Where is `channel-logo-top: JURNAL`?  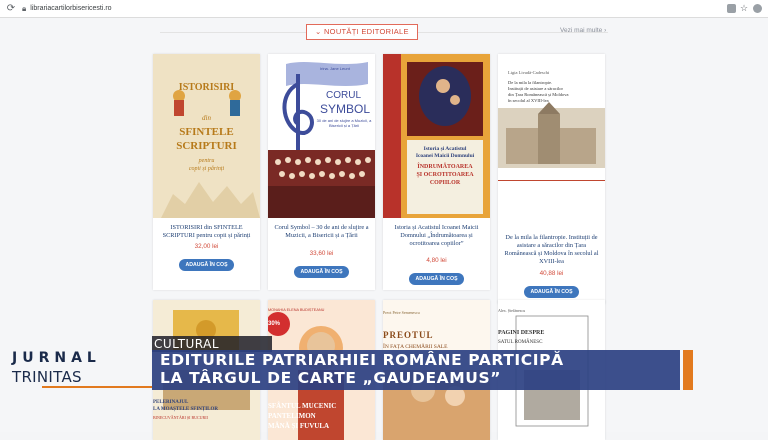
channel-logo-top: JURNAL is located at coordinates (56, 358).